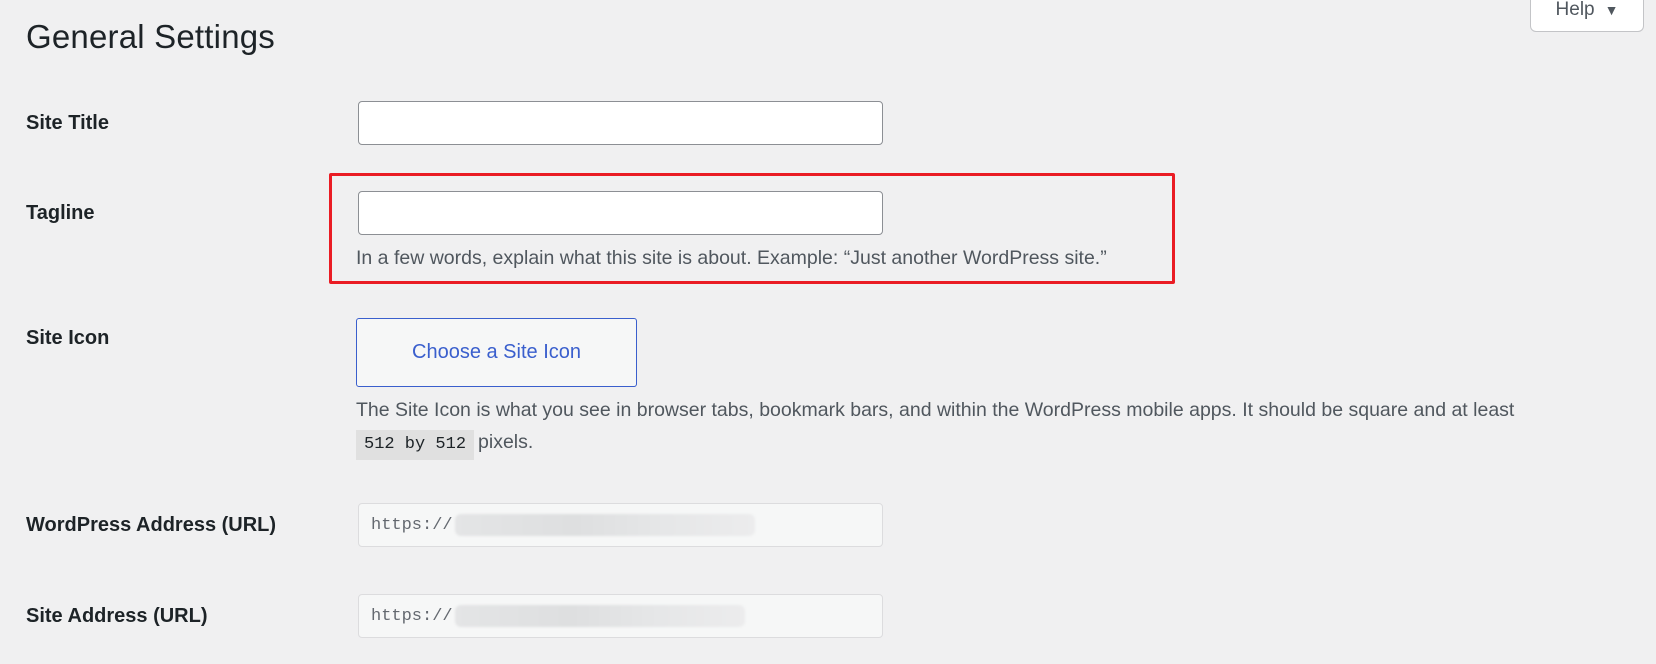 The width and height of the screenshot is (1656, 664). What do you see at coordinates (1611, 9) in the screenshot?
I see `triangle-down-icon: ▼` at bounding box center [1611, 9].